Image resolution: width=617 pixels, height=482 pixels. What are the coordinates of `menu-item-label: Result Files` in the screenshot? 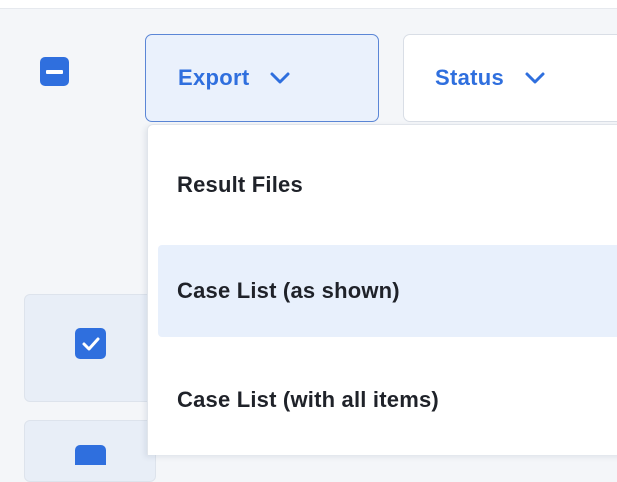 It's located at (240, 184).